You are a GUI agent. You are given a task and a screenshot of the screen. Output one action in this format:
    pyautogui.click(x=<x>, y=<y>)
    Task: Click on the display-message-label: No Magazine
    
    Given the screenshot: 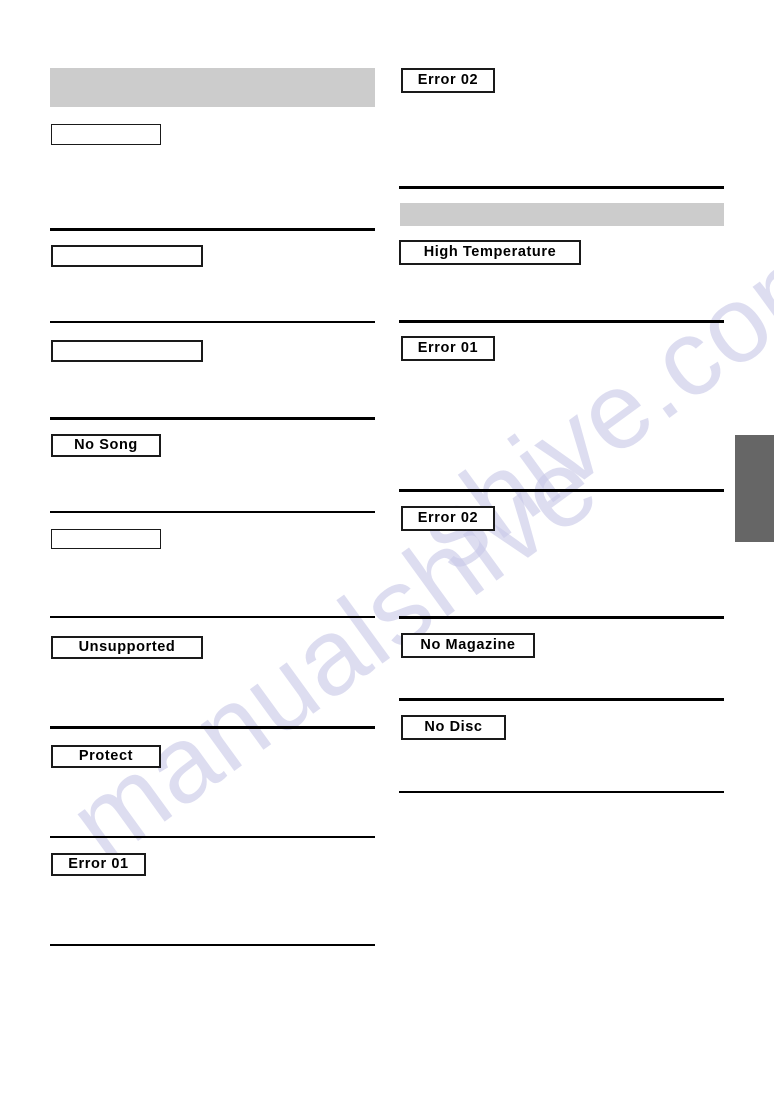 What is the action you would take?
    pyautogui.click(x=468, y=645)
    